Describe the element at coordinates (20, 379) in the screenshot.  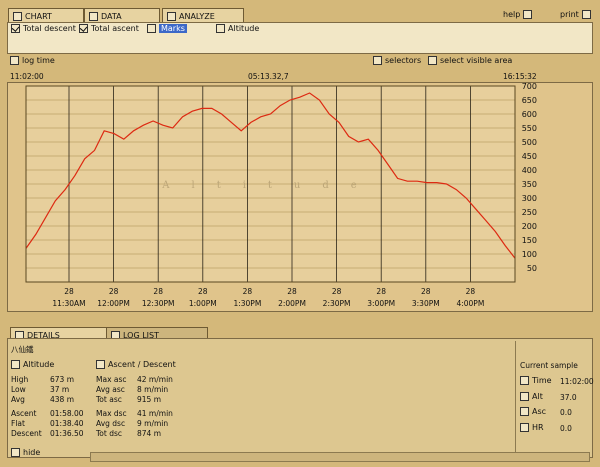
I see `stat-label: High` at that location.